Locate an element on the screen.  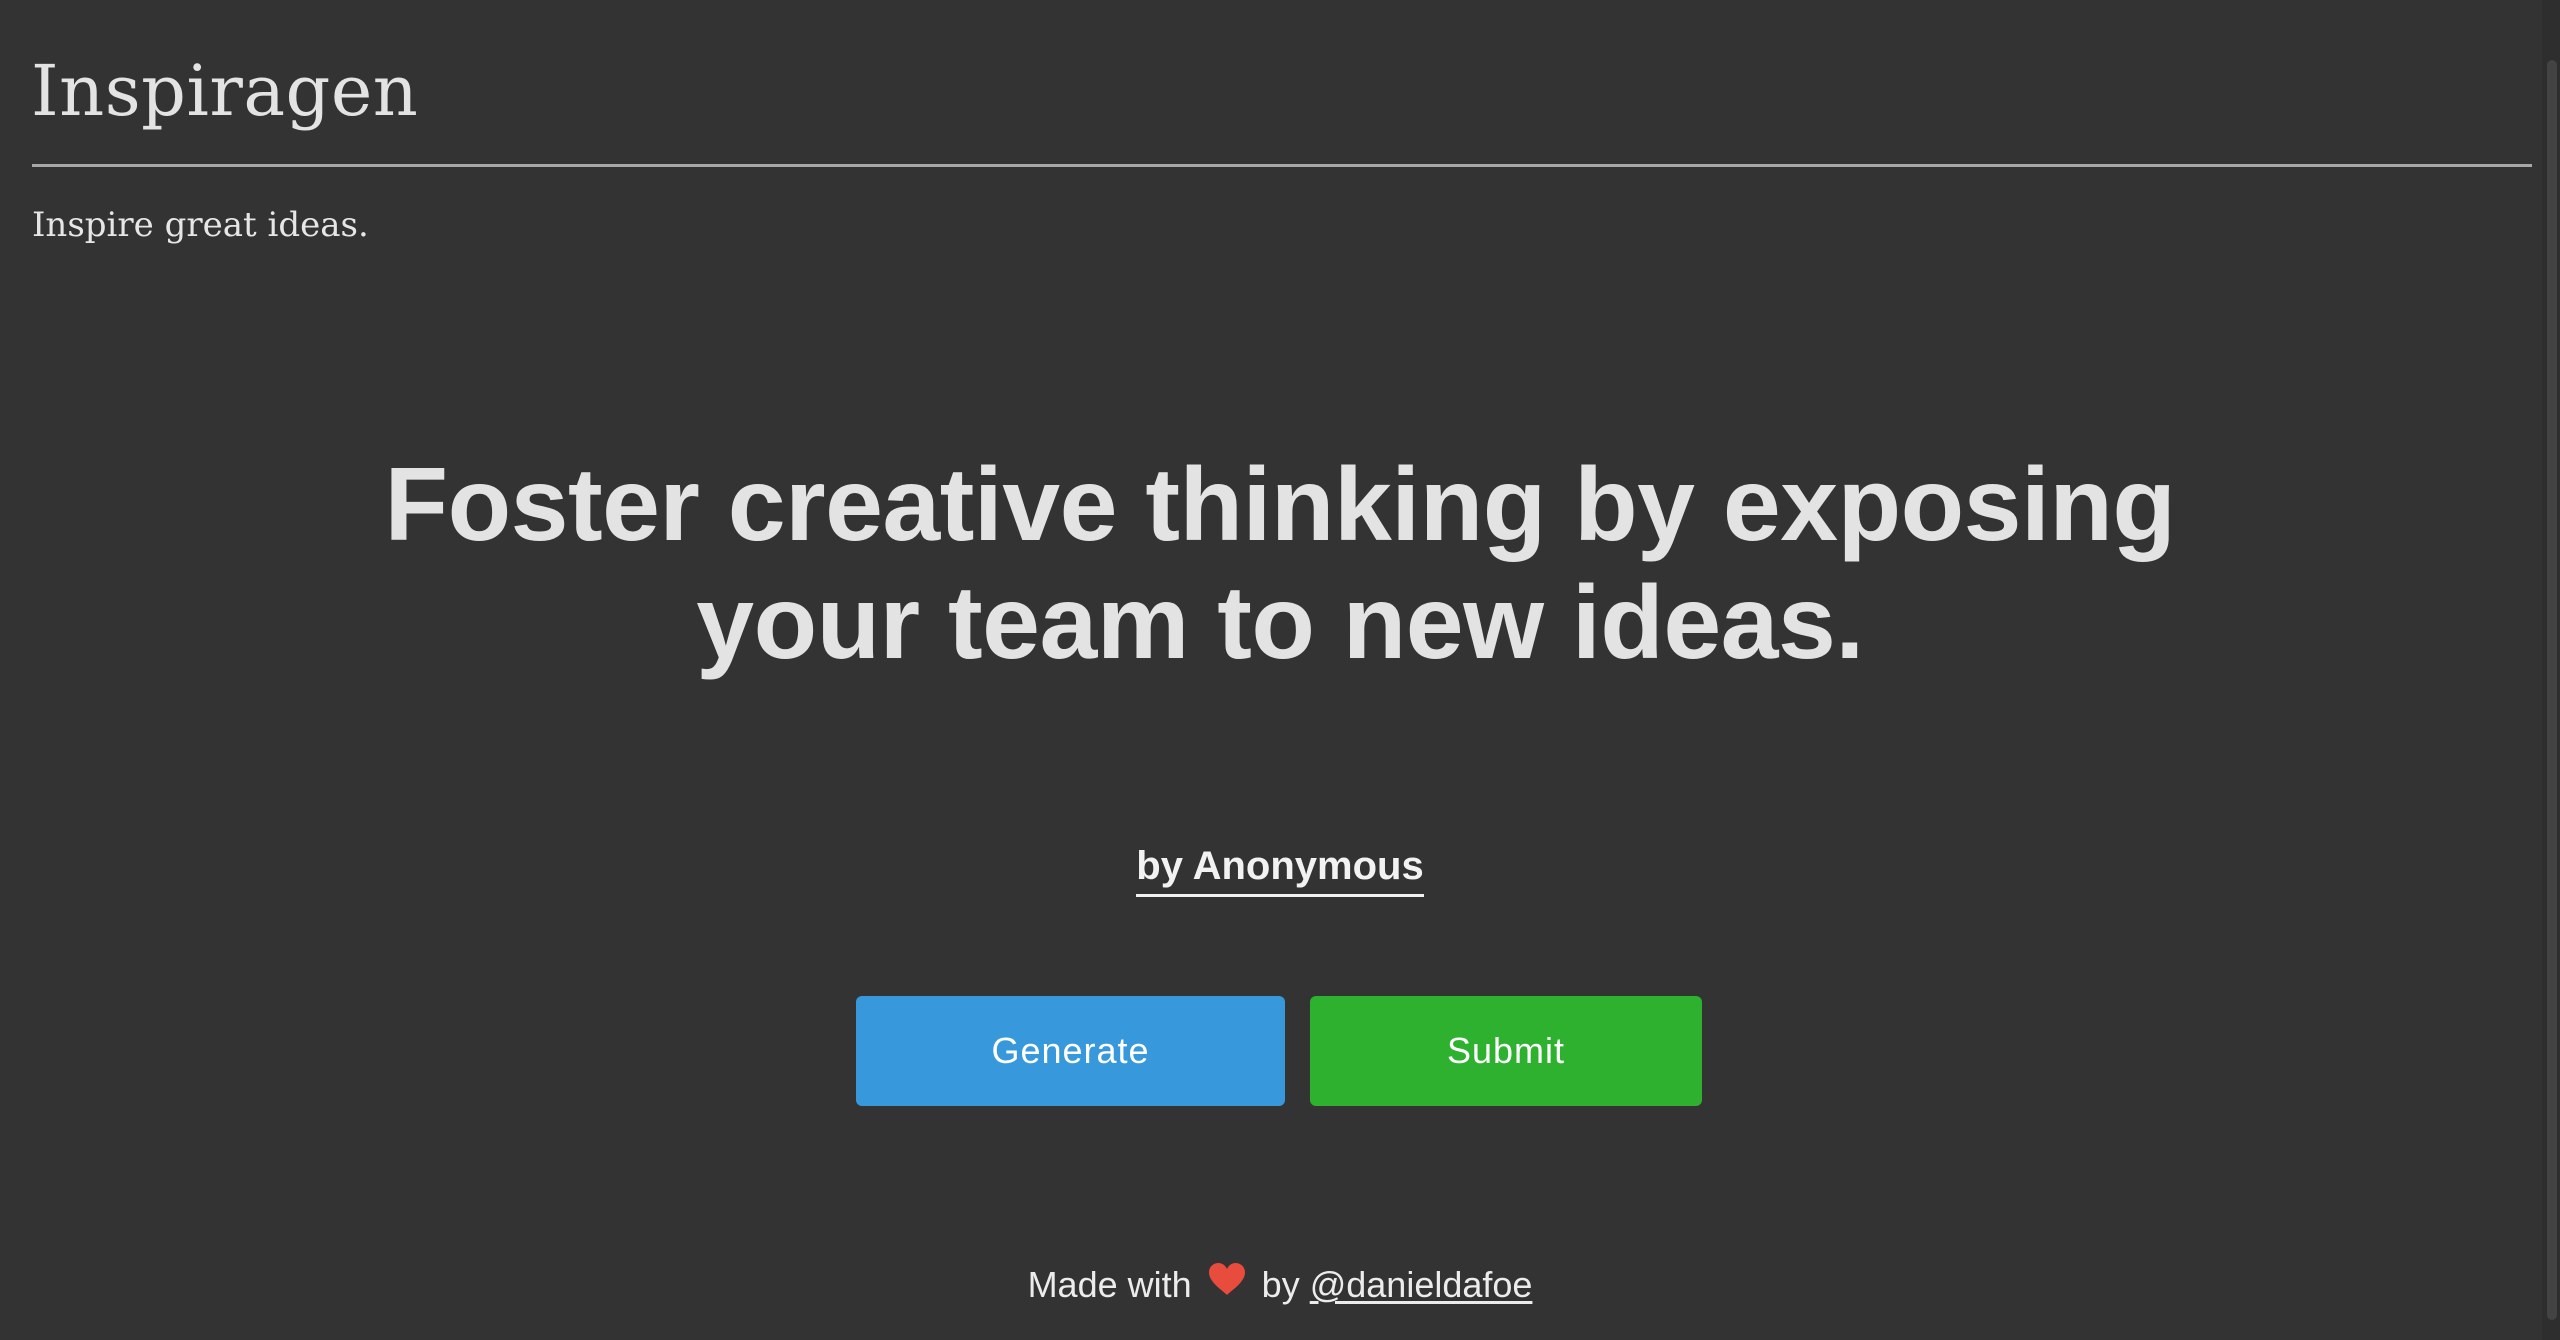
site-tagline: Inspire great ideas. is located at coordinates (200, 225).